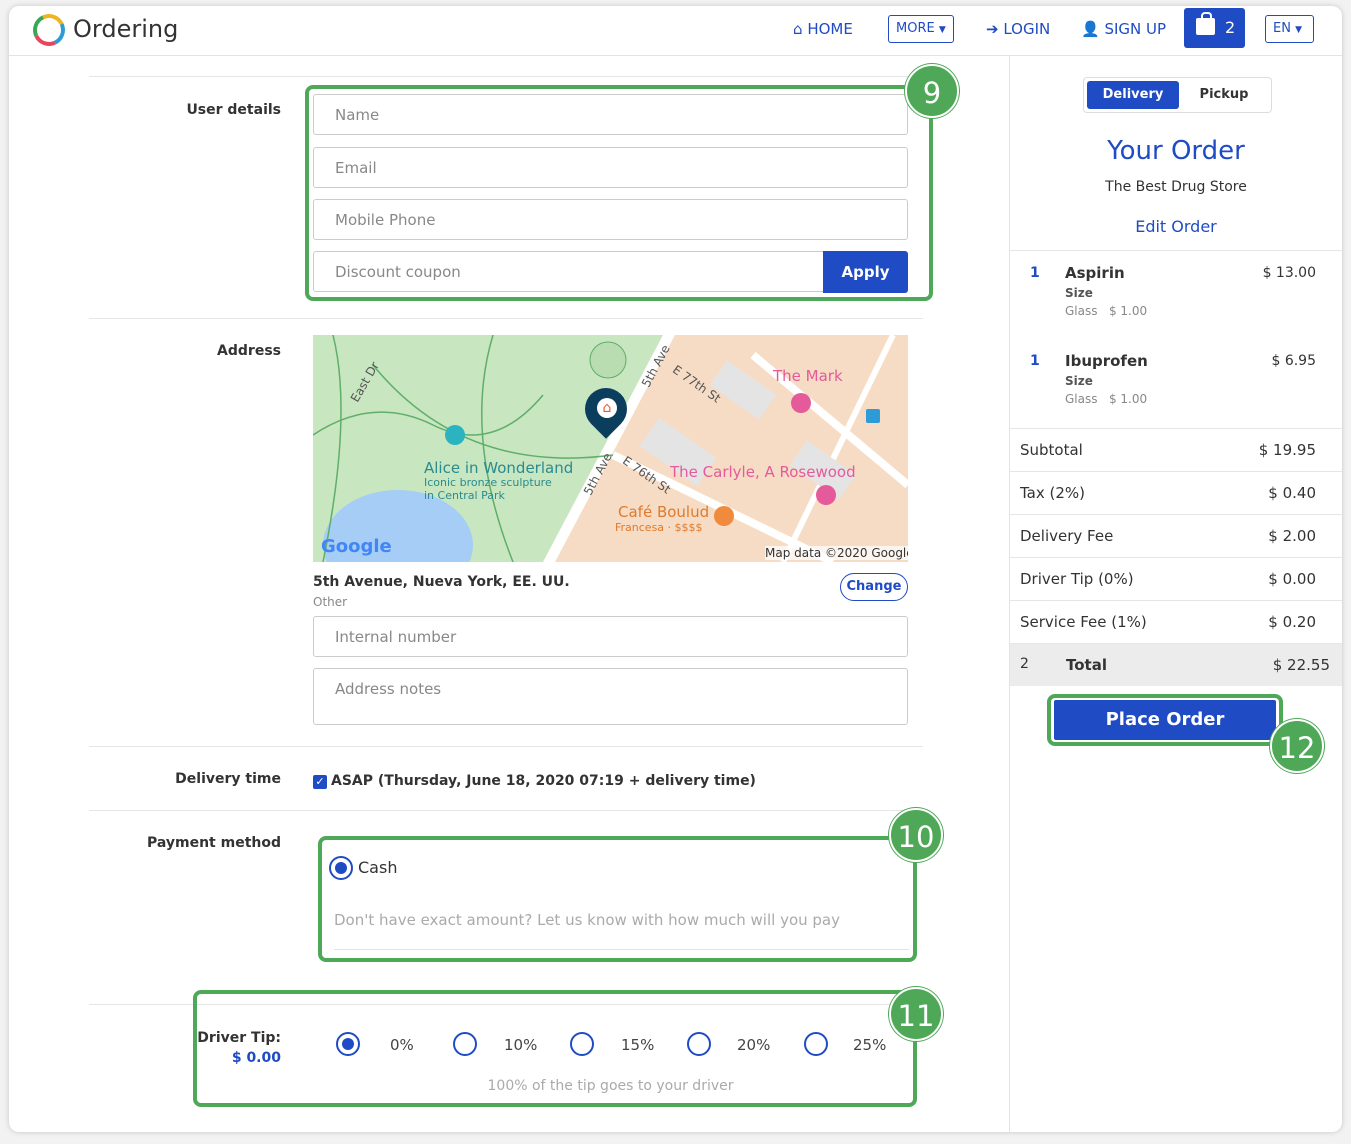  What do you see at coordinates (873, 416) in the screenshot?
I see `bus-stop-icon` at bounding box center [873, 416].